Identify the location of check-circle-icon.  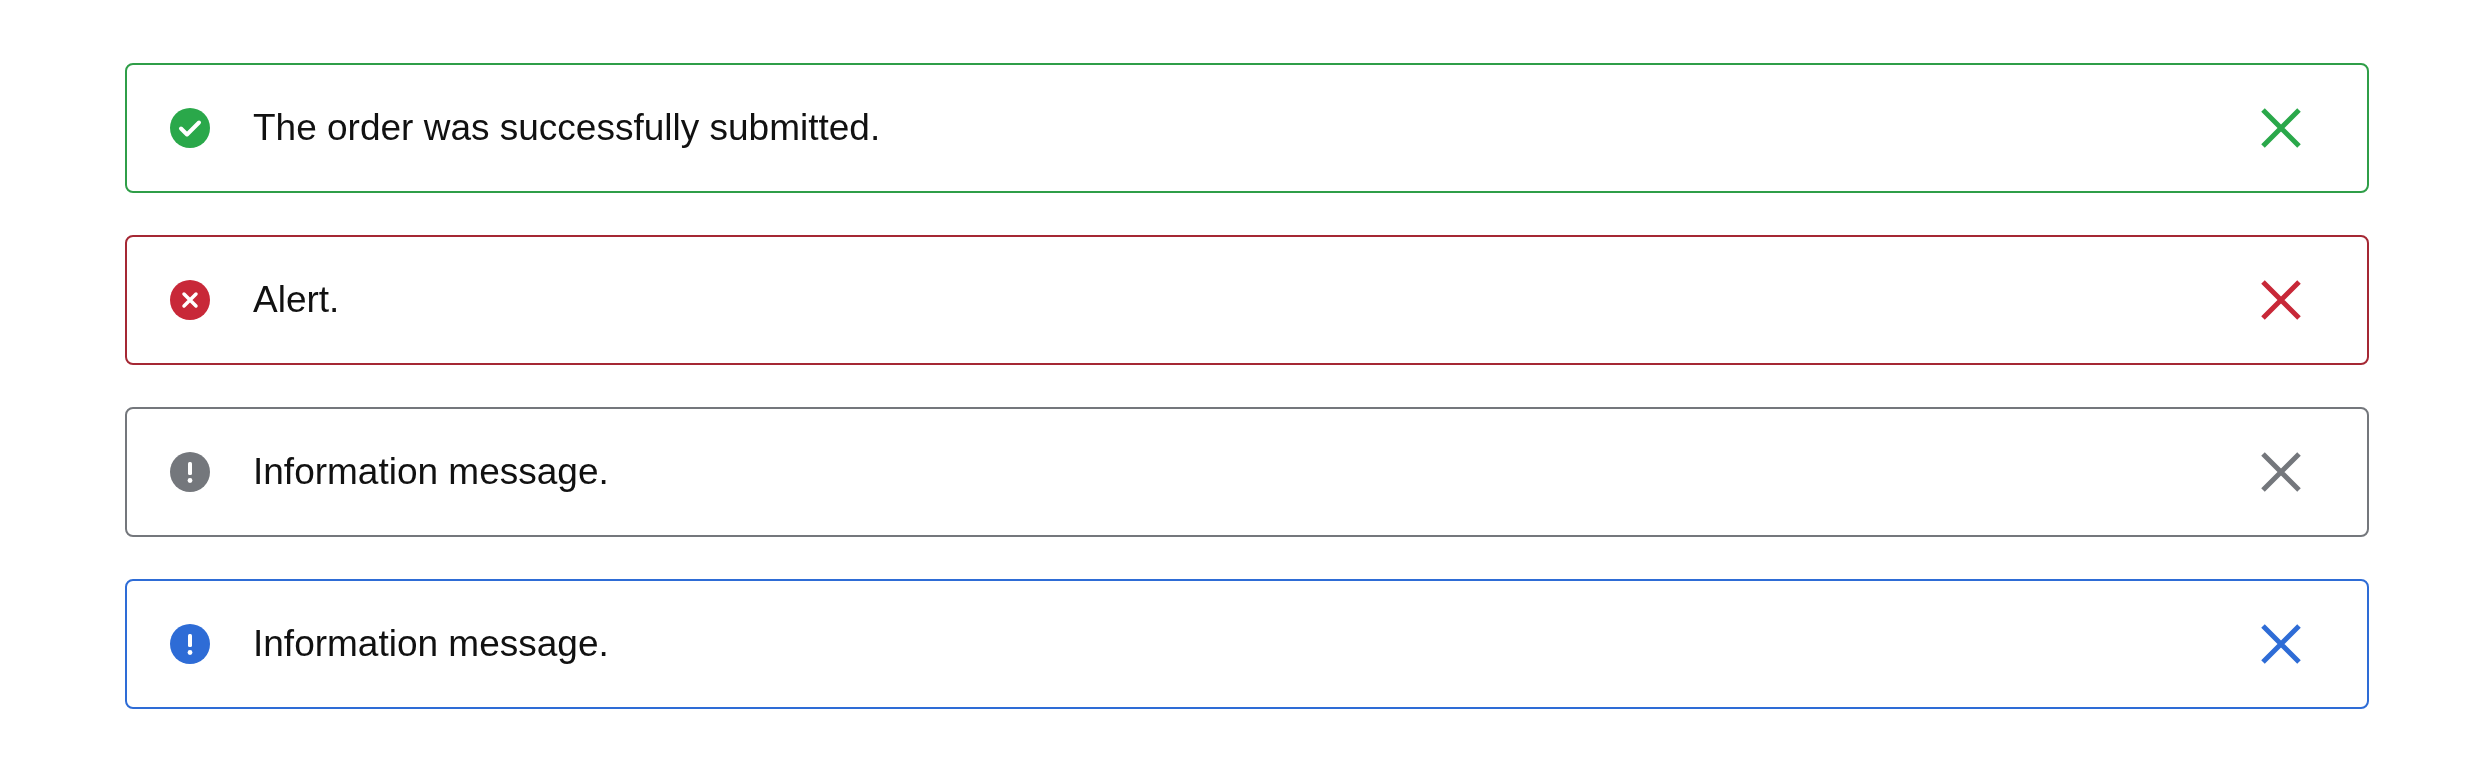
(190, 128).